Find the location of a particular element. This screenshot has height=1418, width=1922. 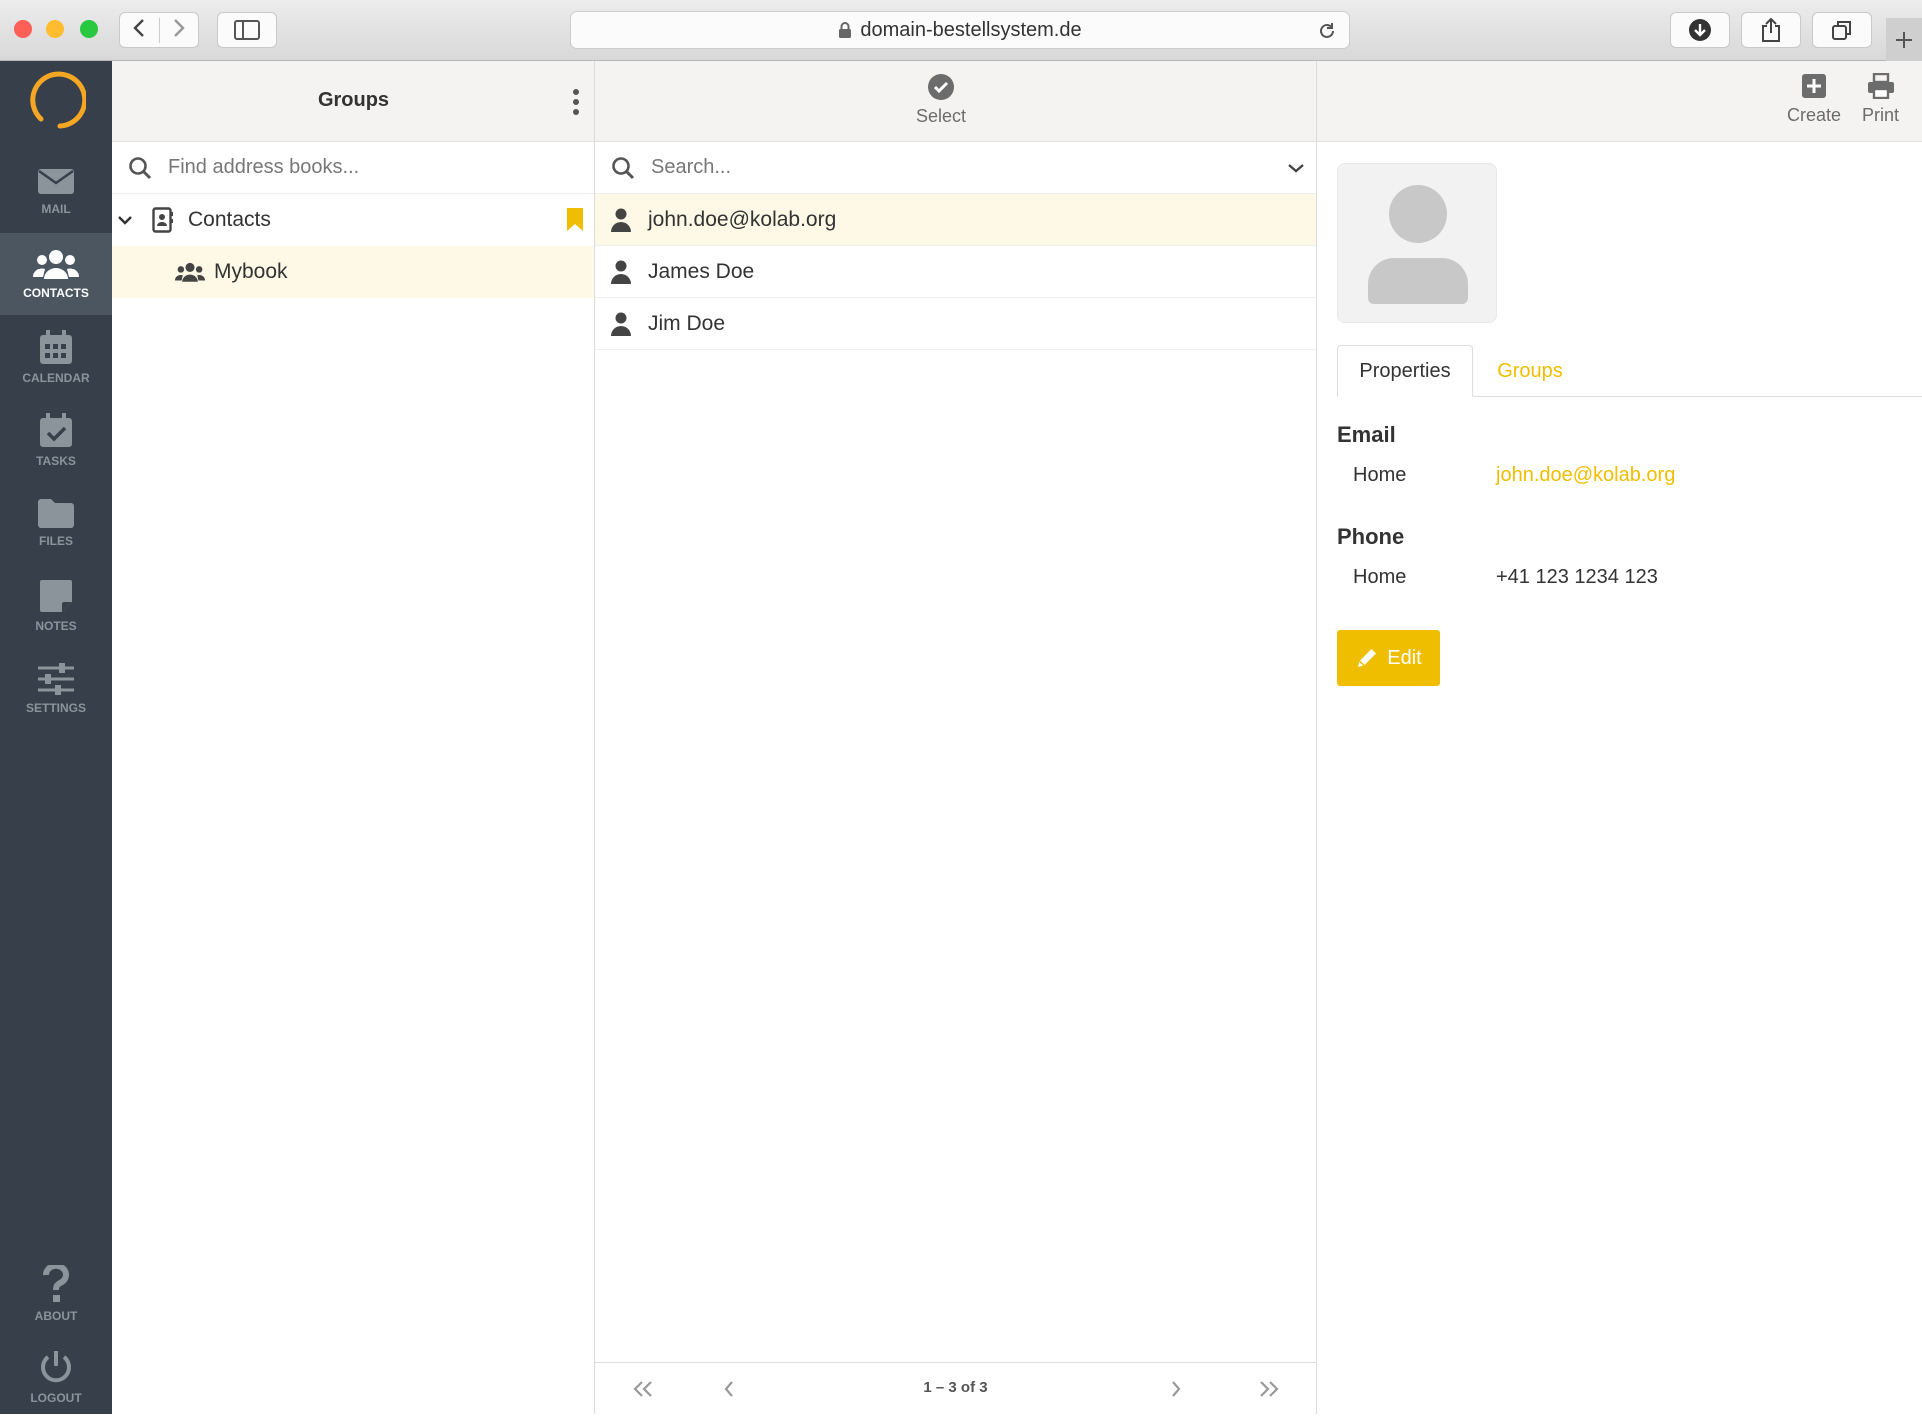

back-forward-buttons is located at coordinates (159, 30).